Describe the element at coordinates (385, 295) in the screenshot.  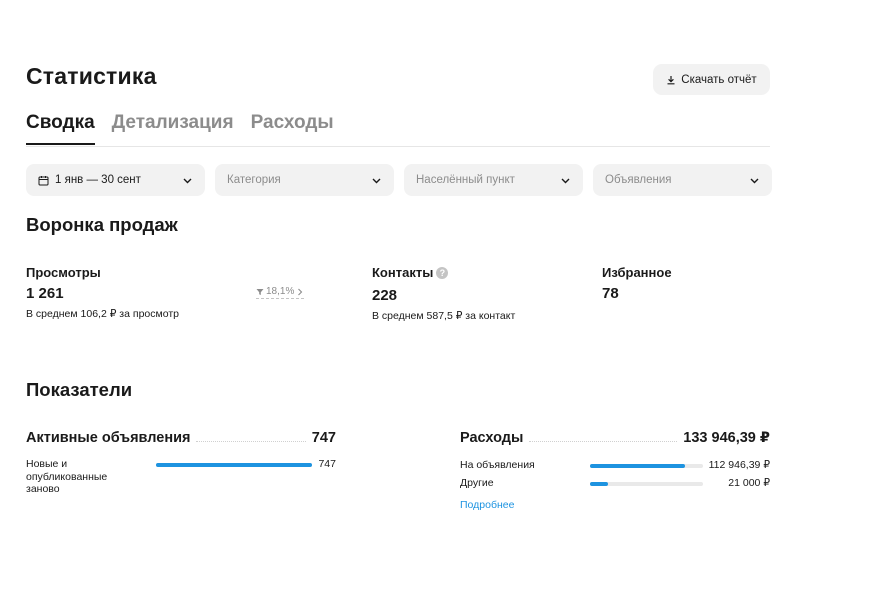
I see `contacts-value: 228` at that location.